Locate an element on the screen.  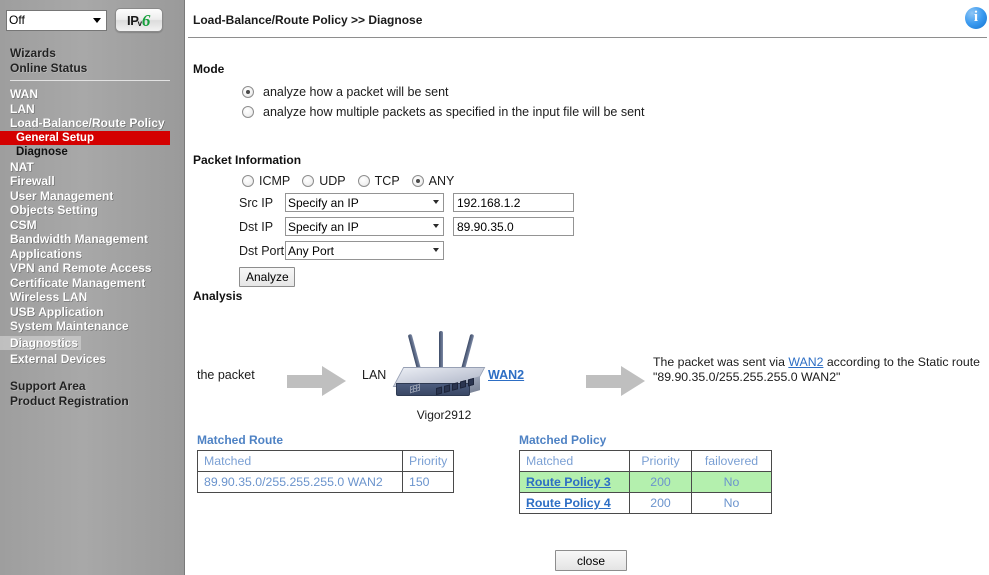
sidebar-item-user-management: User Management is located at coordinates (92, 196).